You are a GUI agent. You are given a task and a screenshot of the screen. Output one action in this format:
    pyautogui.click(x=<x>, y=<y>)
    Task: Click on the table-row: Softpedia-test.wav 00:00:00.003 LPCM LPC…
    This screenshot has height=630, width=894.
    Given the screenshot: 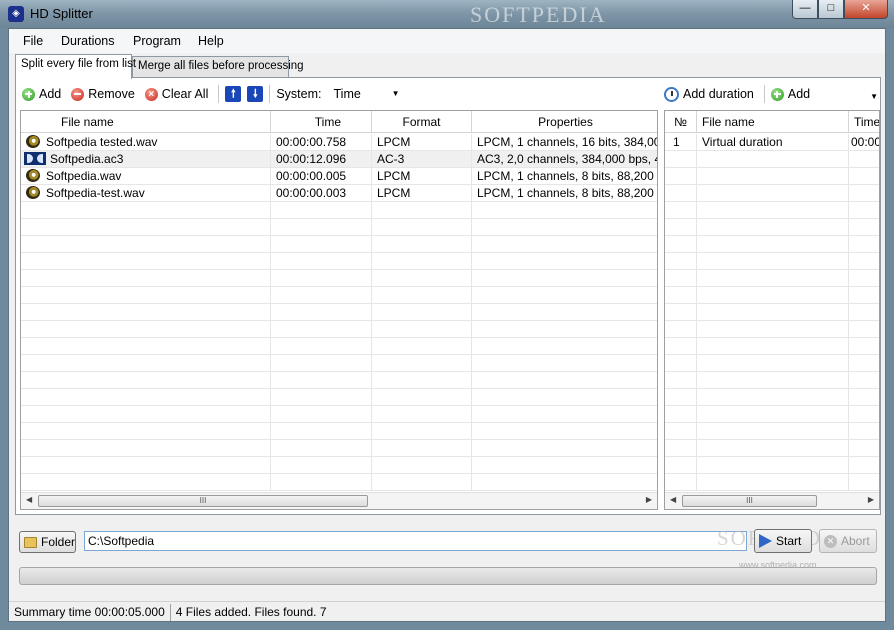 What is the action you would take?
    pyautogui.click(x=339, y=193)
    